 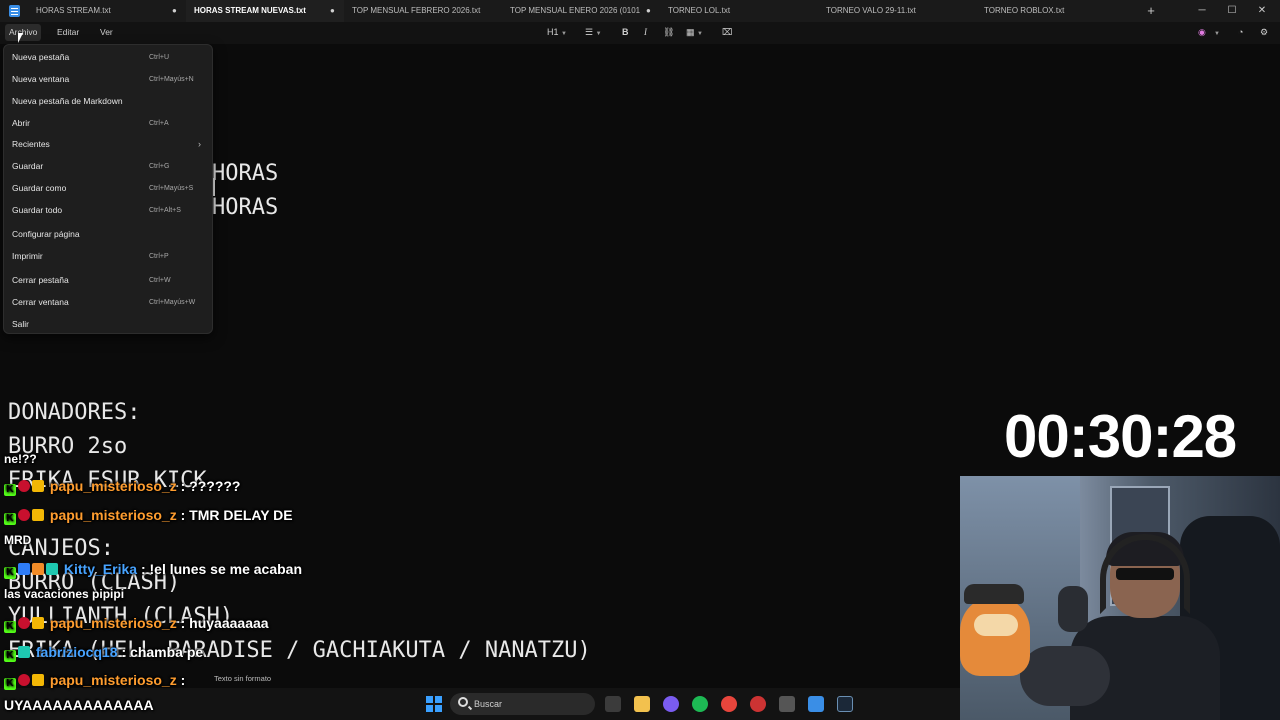 I want to click on italic-button: I, so click(x=645, y=32).